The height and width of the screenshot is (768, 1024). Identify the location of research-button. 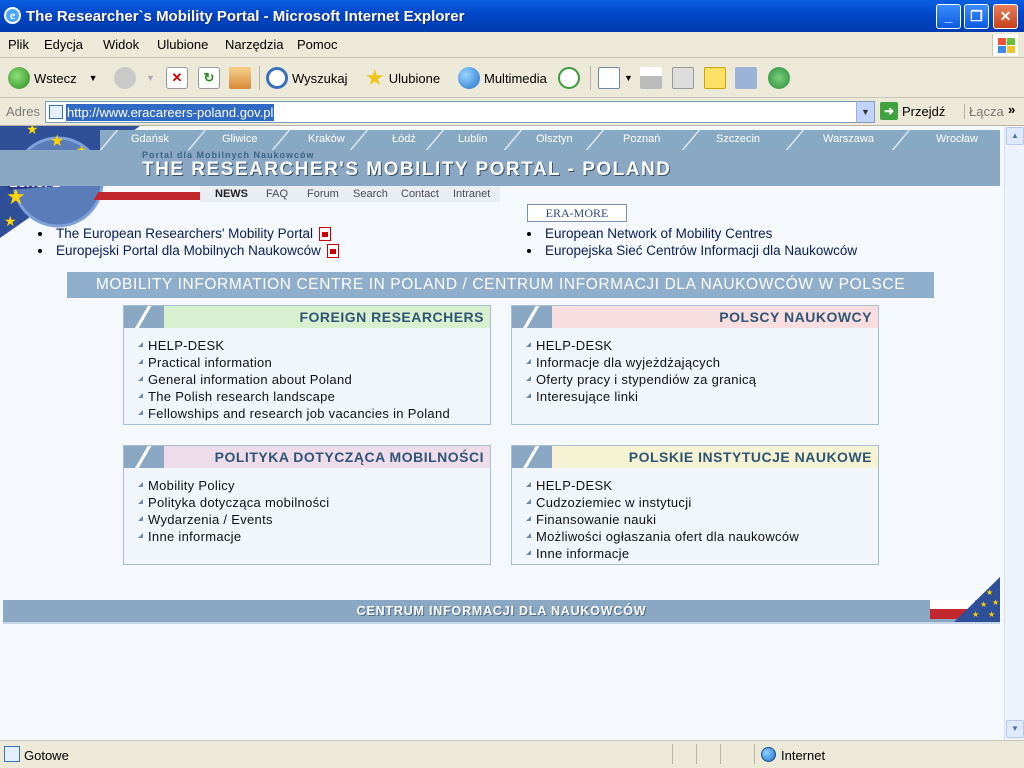
(746, 78).